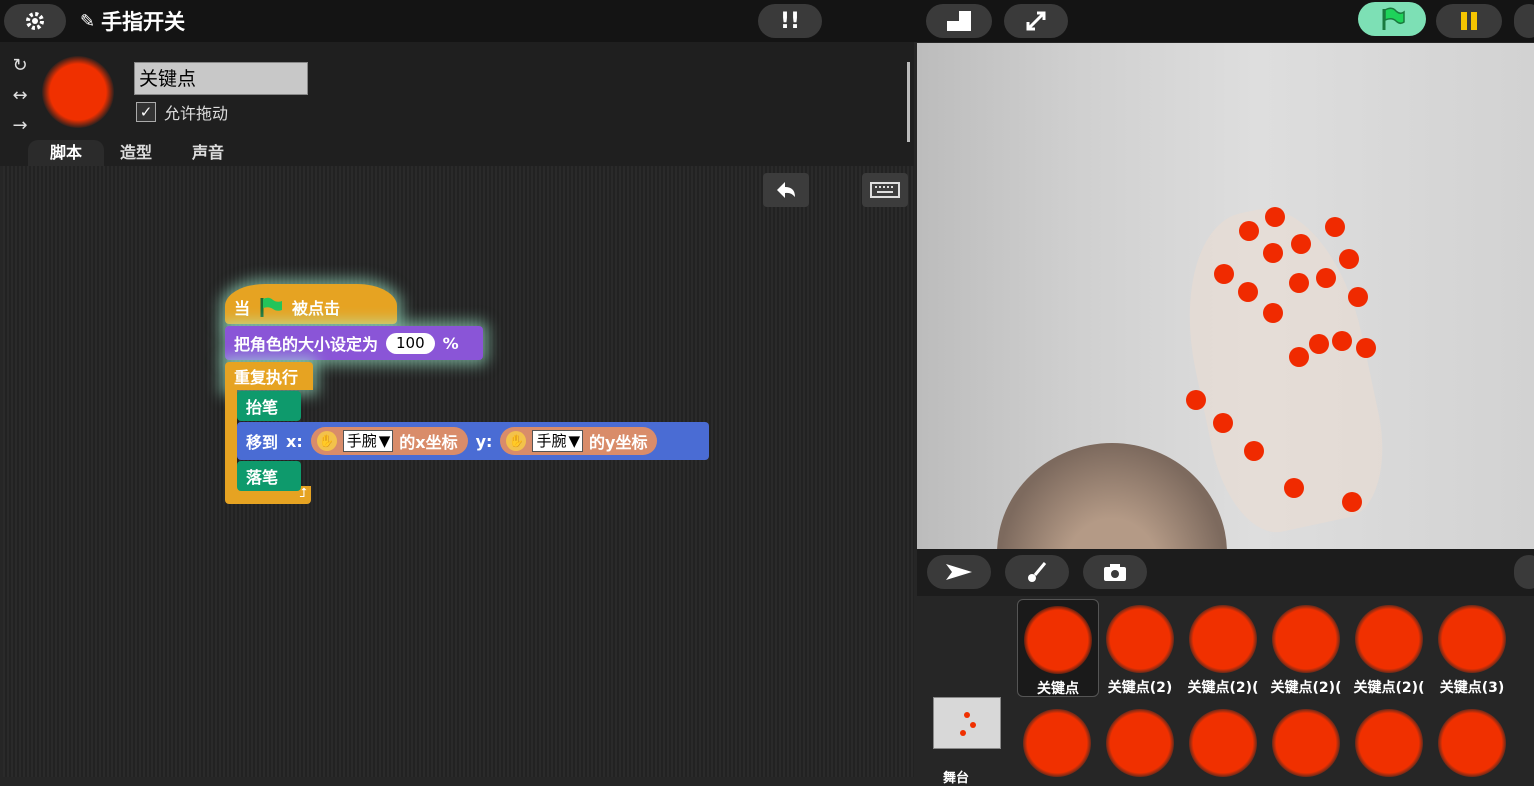 This screenshot has width=1534, height=786. Describe the element at coordinates (1524, 572) in the screenshot. I see `panel-scroll-button` at that location.